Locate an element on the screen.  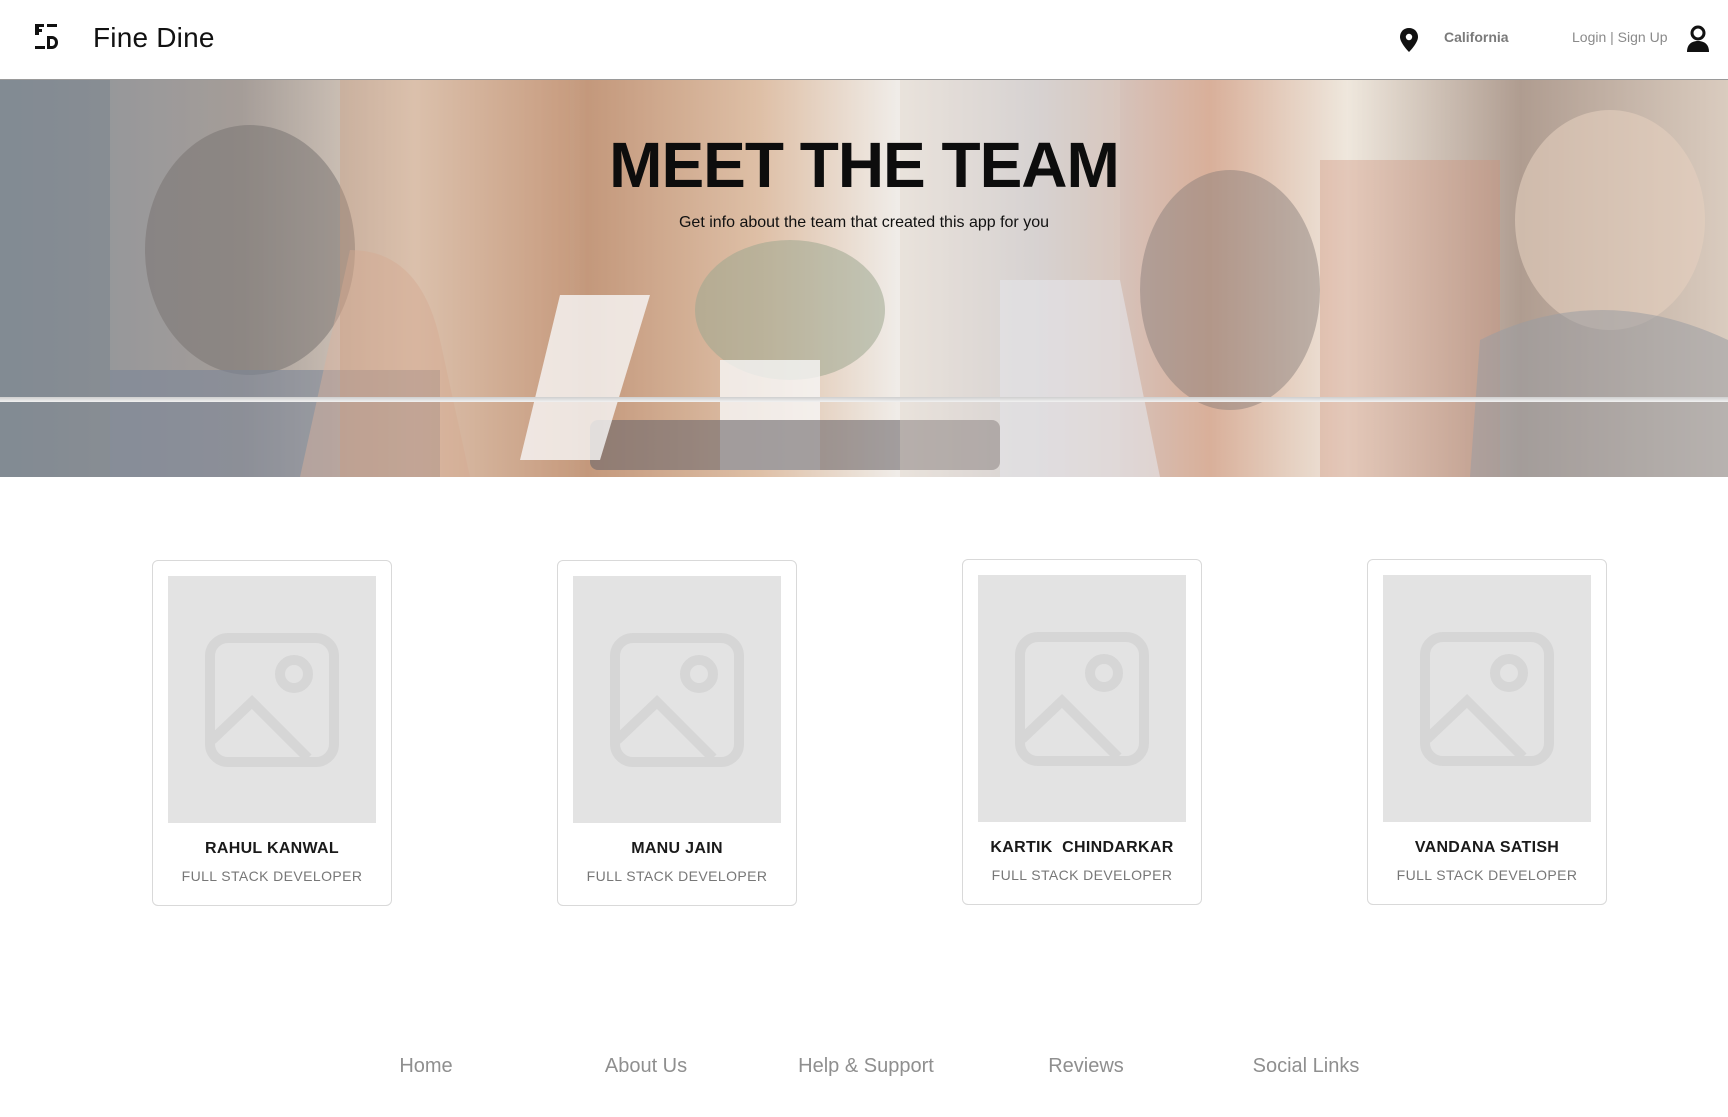
top-navbar: Fine Dine California Login | Sign Up is located at coordinates (864, 40).